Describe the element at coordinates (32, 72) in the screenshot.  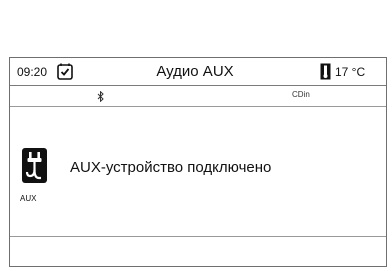
I see `clock-time: 09:20` at that location.